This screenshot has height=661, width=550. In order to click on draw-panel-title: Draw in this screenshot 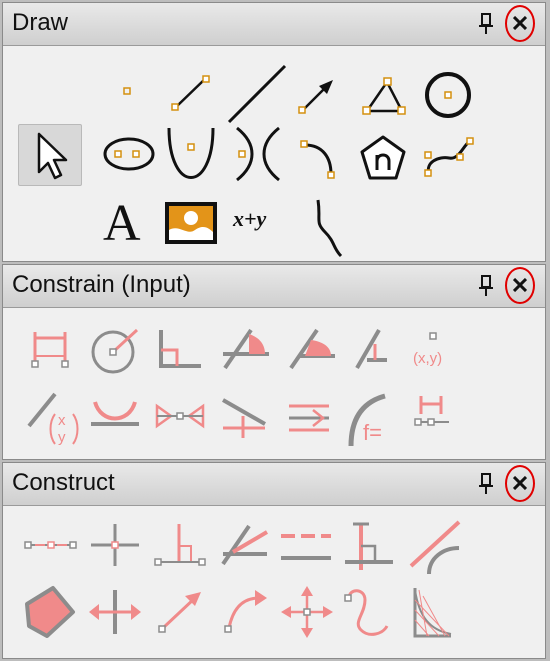, I will do `click(40, 22)`.